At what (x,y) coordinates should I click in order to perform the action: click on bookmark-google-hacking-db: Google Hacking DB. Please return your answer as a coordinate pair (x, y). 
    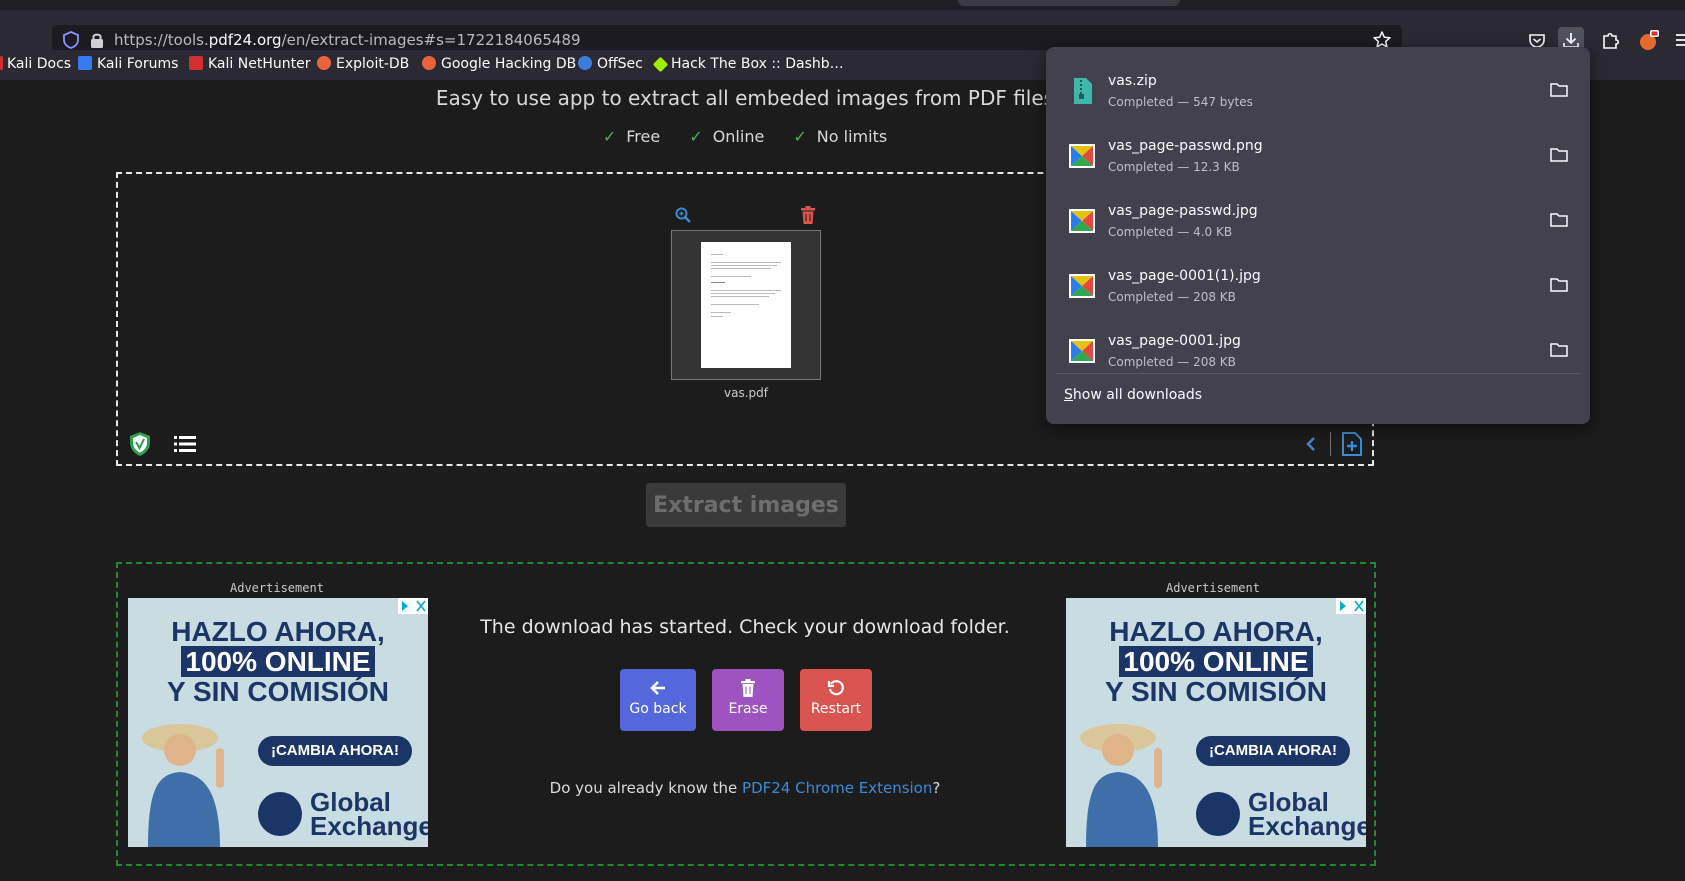
    Looking at the image, I should click on (499, 64).